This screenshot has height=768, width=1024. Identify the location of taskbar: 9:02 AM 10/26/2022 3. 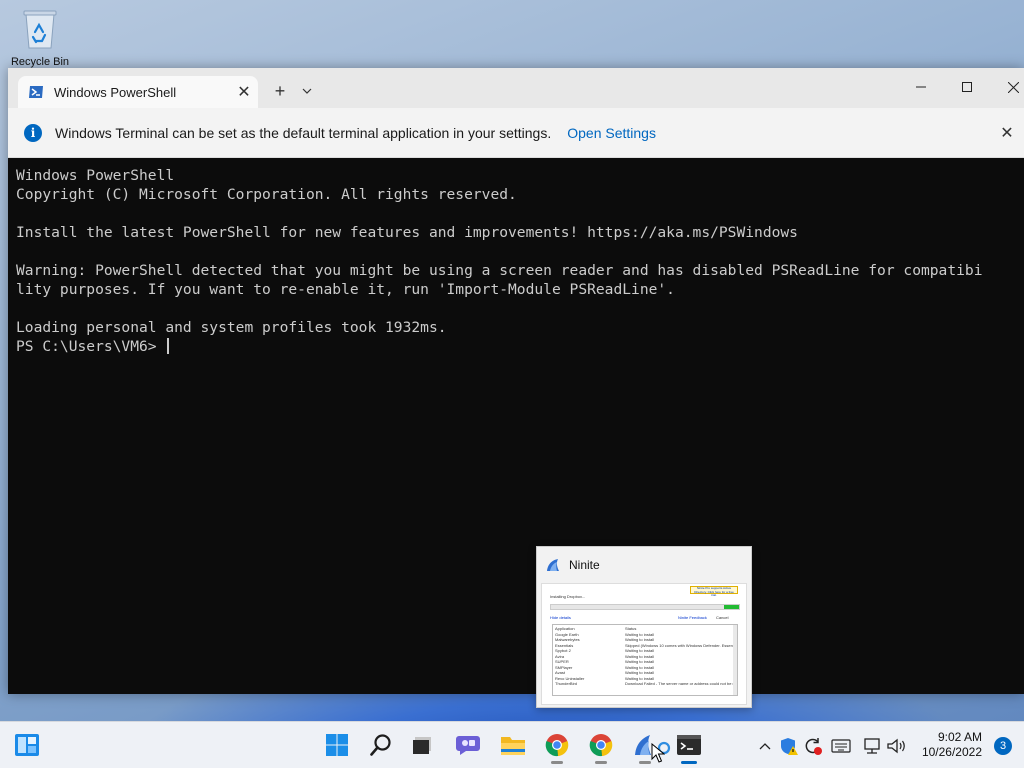
(512, 744).